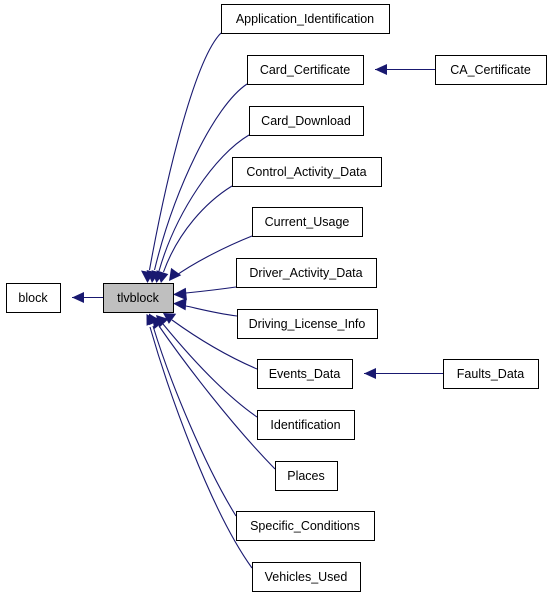  I want to click on node-label: Driving_License_Info, so click(307, 324).